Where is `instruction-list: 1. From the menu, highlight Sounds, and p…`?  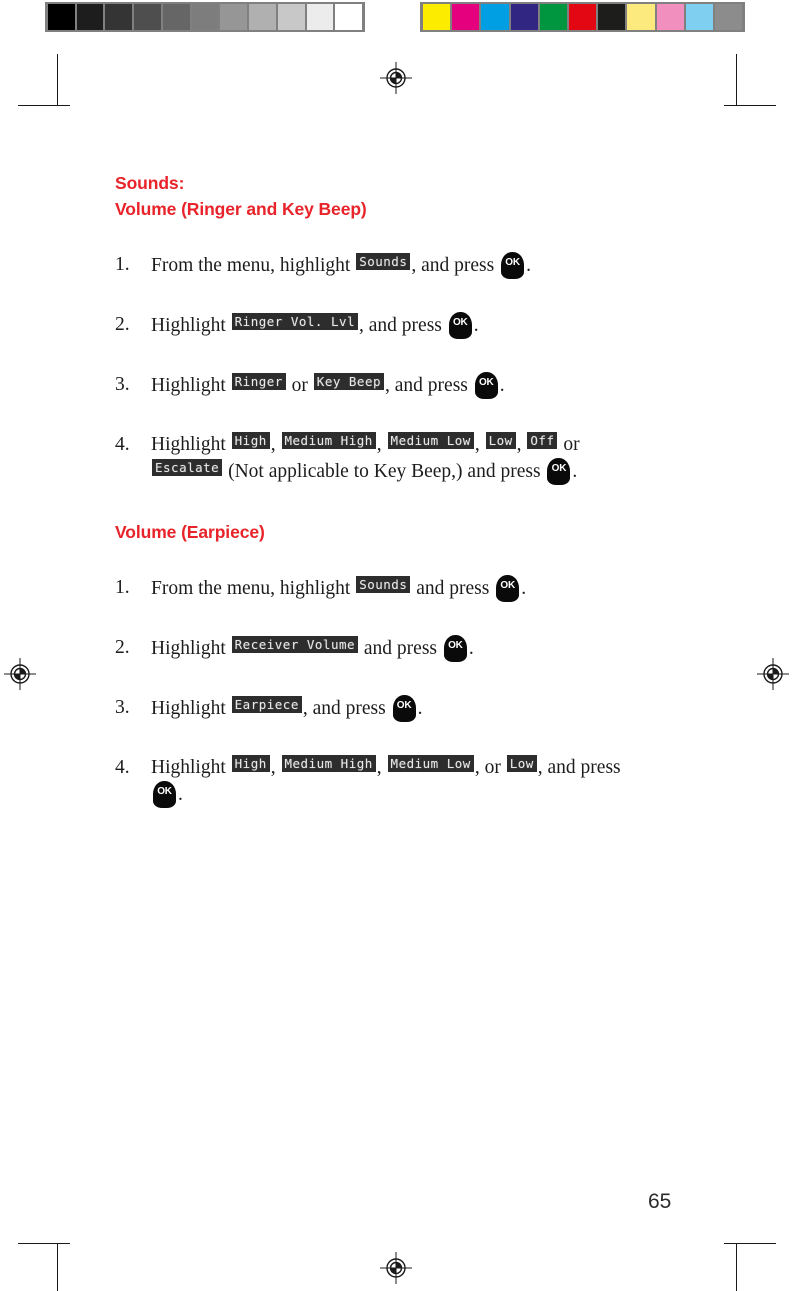 instruction-list: 1. From the menu, highlight Sounds, and p… is located at coordinates (395, 368).